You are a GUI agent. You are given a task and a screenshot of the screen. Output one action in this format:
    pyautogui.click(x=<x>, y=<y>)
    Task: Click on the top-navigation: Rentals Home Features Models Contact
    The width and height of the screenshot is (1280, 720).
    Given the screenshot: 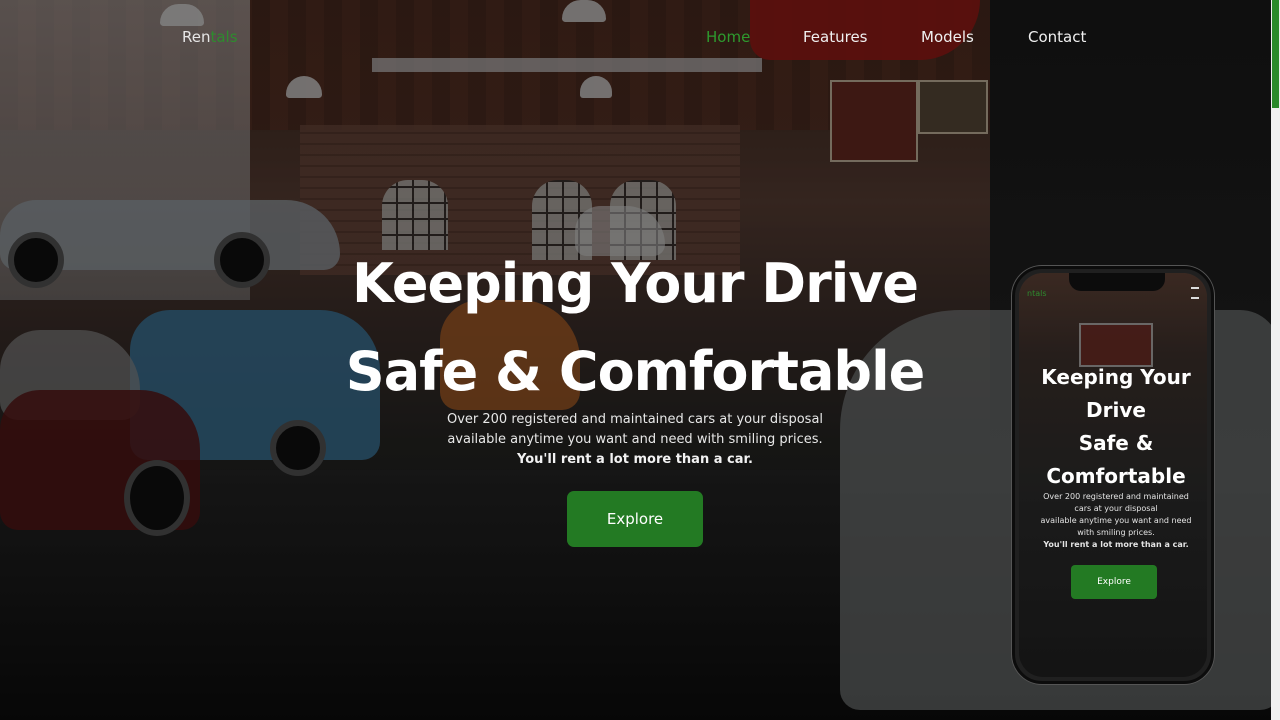 What is the action you would take?
    pyautogui.click(x=640, y=38)
    